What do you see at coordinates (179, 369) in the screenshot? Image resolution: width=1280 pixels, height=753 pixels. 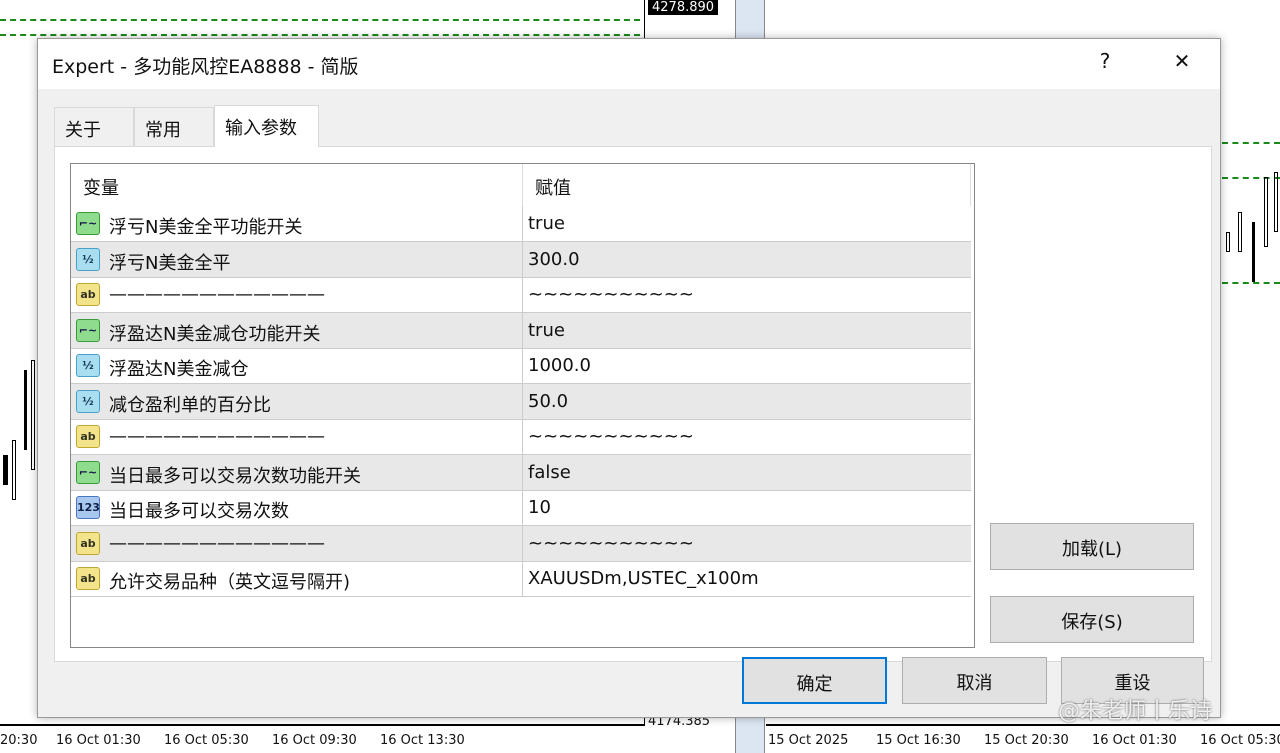 I see `variable-name: 浮盈达N美金减仓` at bounding box center [179, 369].